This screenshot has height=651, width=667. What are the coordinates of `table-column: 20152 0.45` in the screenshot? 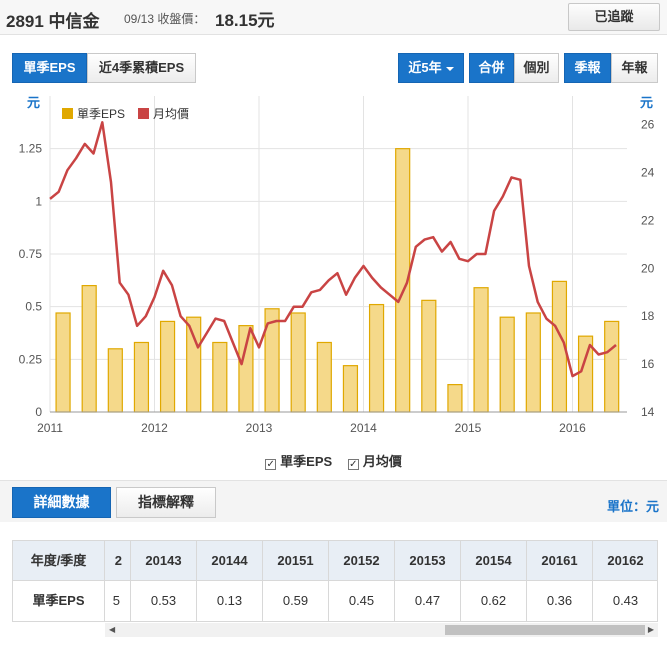 It's located at (362, 581).